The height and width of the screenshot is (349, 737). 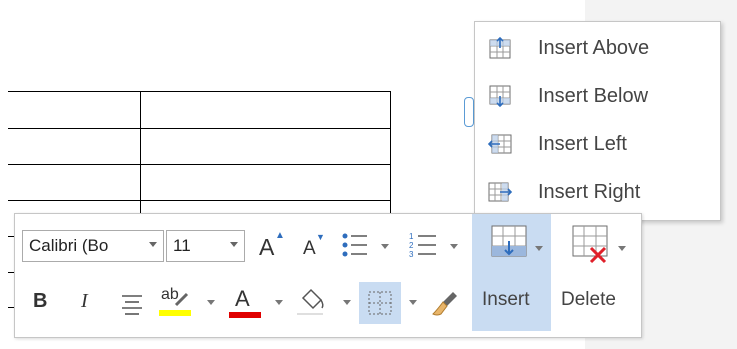 I want to click on menu-item-insert-left: Insert Left, so click(x=597, y=144).